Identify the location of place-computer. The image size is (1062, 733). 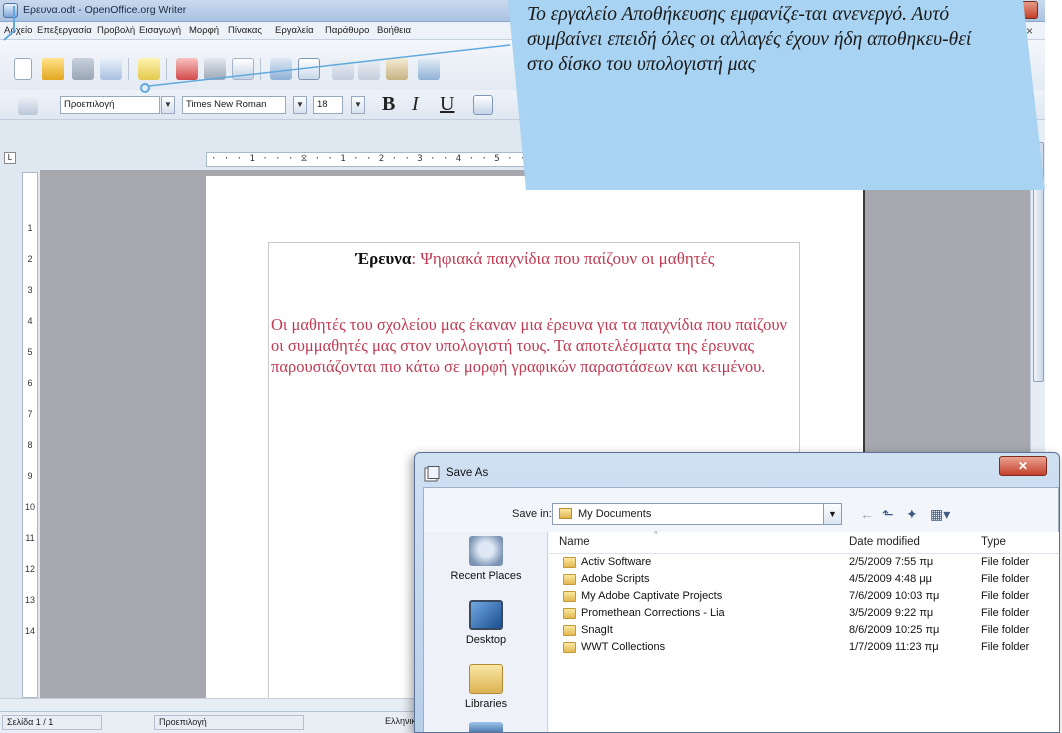
(486, 727).